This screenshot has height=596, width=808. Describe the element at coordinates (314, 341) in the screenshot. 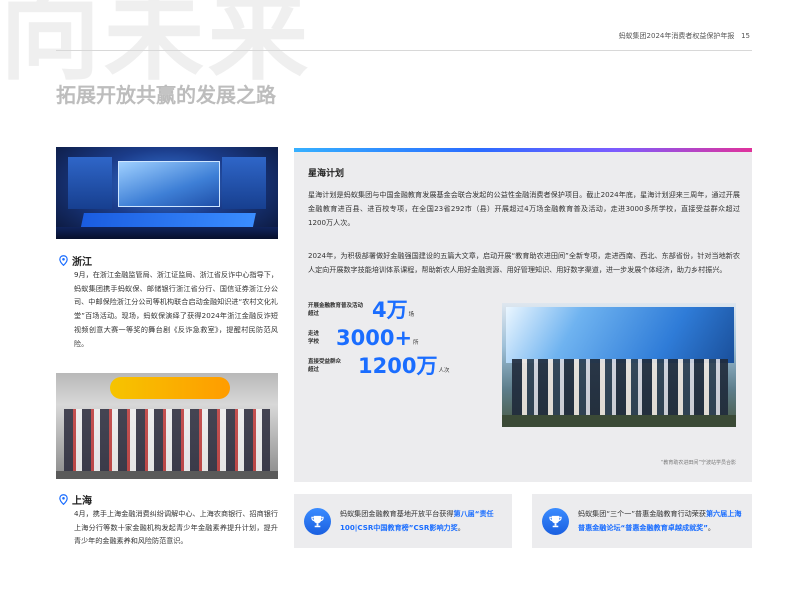

I see `stat-label: 学校` at that location.